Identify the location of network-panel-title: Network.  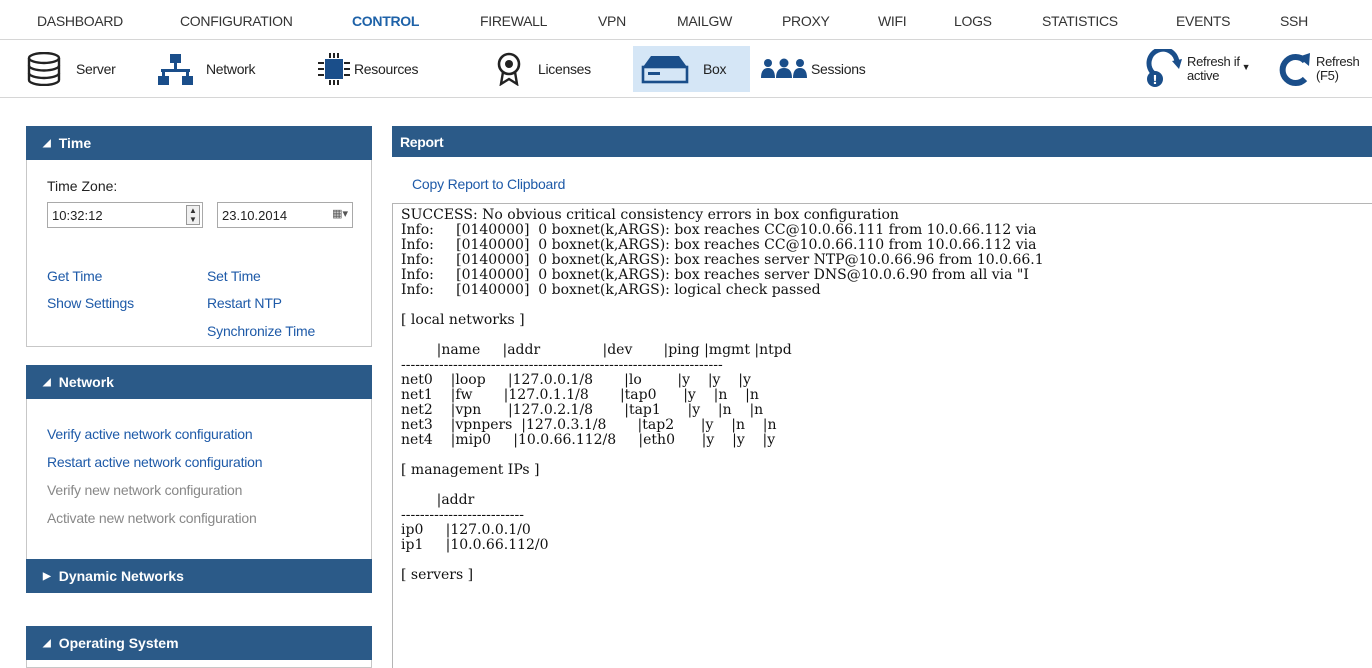
(86, 382).